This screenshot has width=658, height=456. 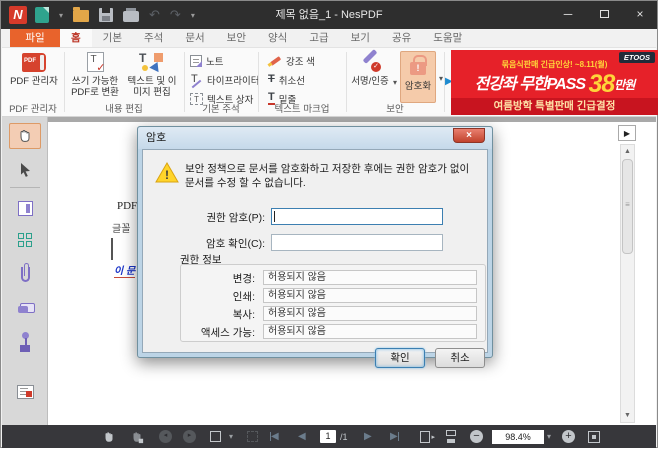 I want to click on permission-password-input, so click(x=357, y=216).